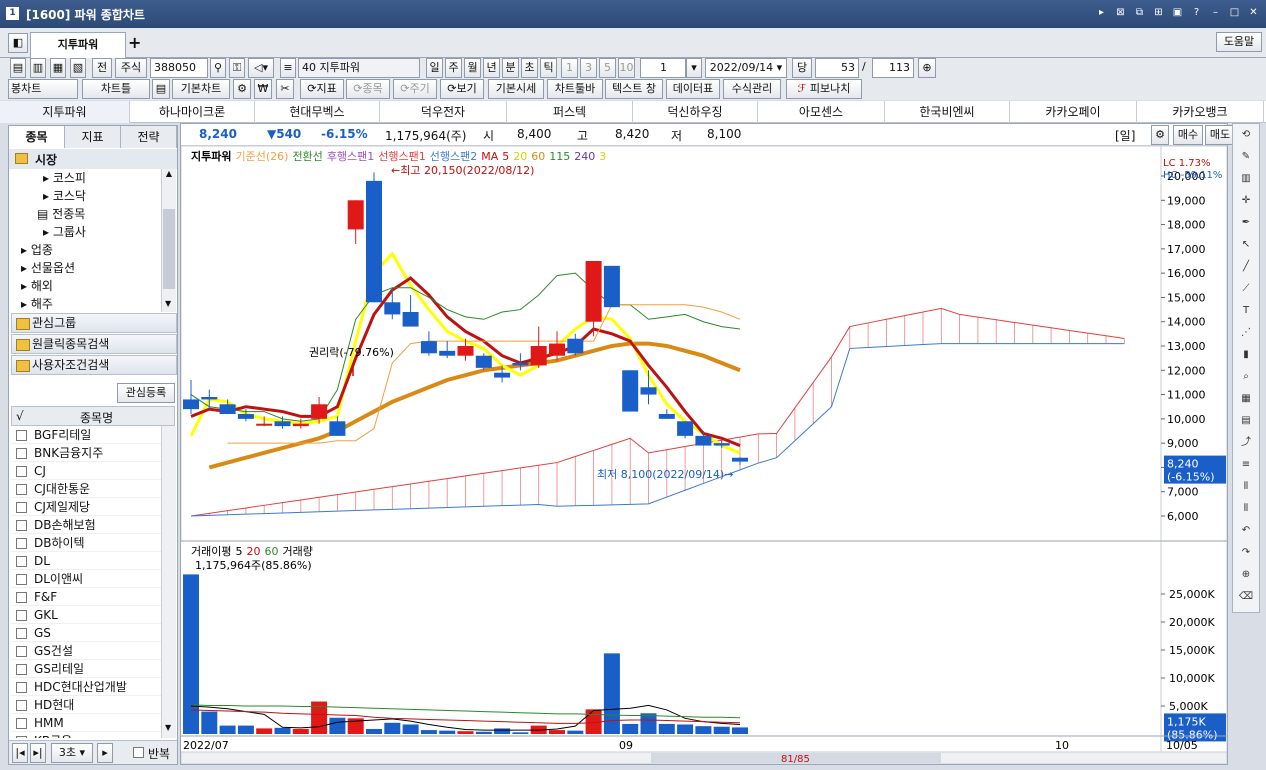 Image resolution: width=1266 pixels, height=770 pixels. Describe the element at coordinates (824, 89) in the screenshot. I see `fibonacci-button: ℱ 피보나치` at that location.